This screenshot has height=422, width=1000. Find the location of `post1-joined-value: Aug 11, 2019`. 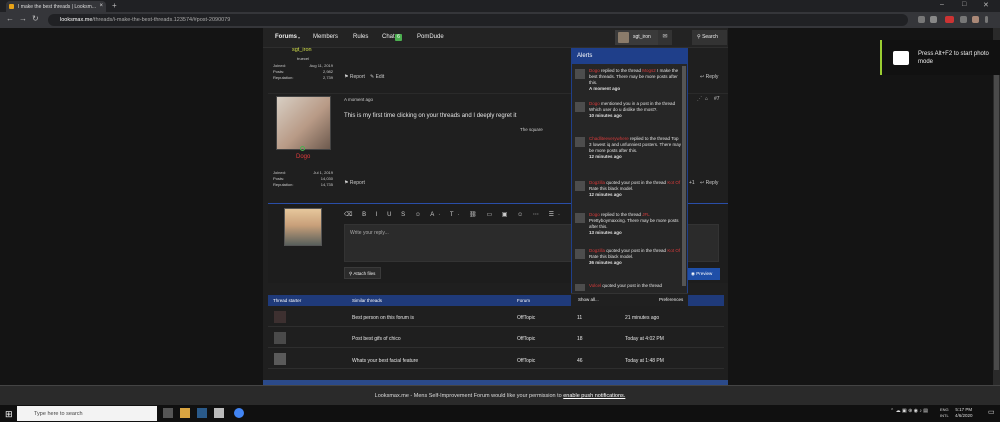

post1-joined-value: Aug 11, 2019 is located at coordinates (321, 65).